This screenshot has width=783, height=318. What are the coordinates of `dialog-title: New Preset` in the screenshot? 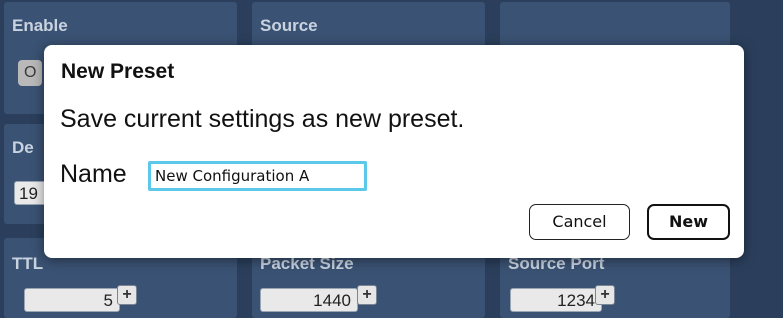 It's located at (118, 71).